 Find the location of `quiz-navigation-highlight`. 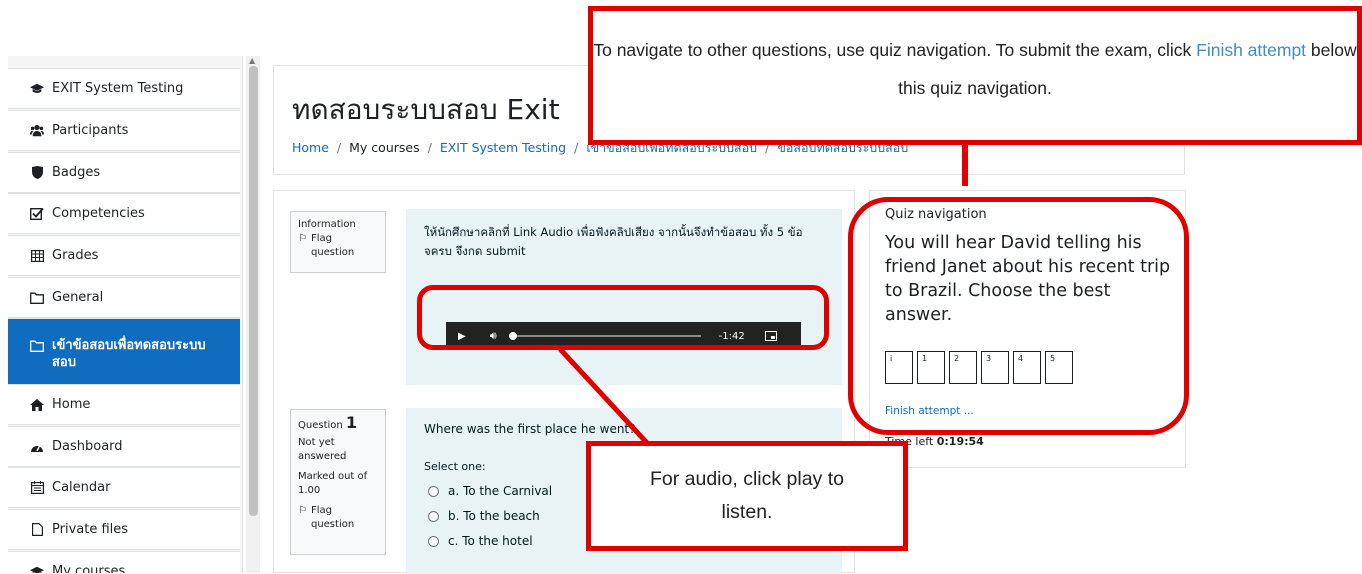

quiz-navigation-highlight is located at coordinates (1018, 316).